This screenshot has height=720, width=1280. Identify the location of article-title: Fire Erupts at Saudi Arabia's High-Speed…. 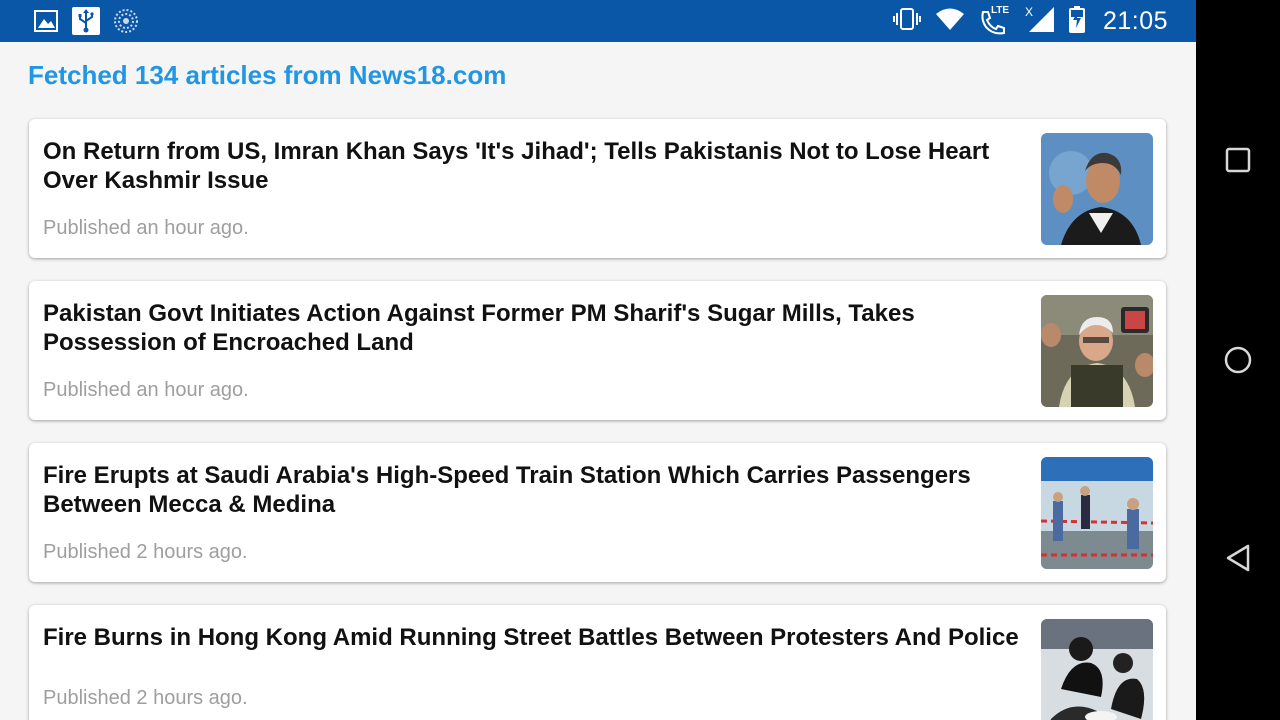
(507, 490).